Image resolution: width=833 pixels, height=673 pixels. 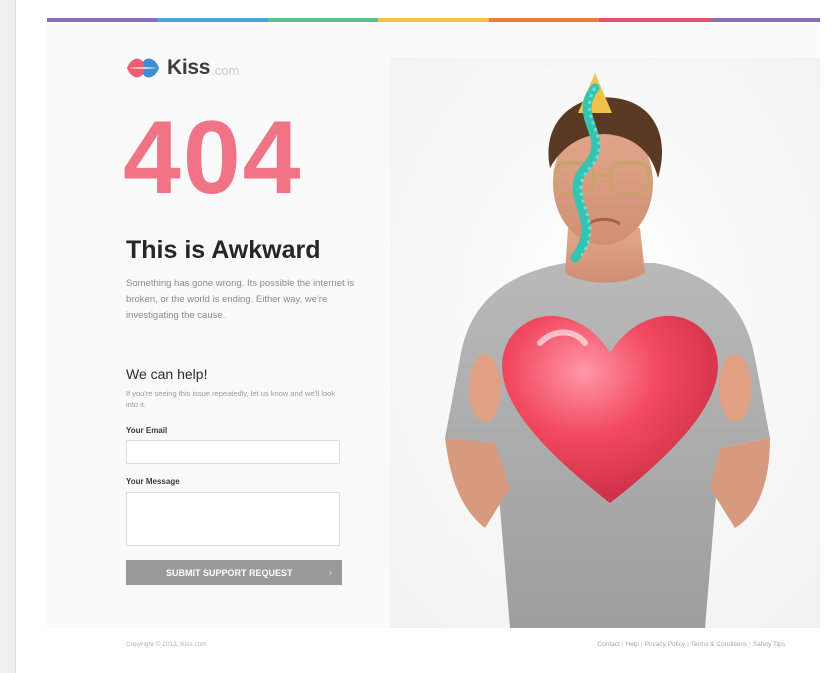 I want to click on error-code: 404, so click(x=213, y=158).